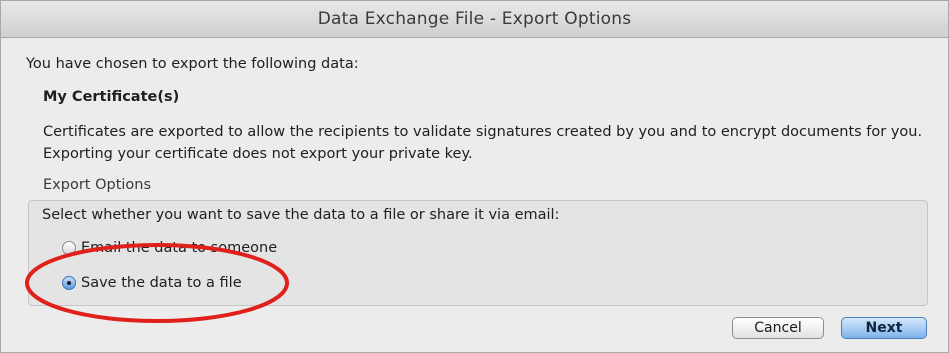  I want to click on save-file-option-label: Save the data to a file, so click(161, 283).